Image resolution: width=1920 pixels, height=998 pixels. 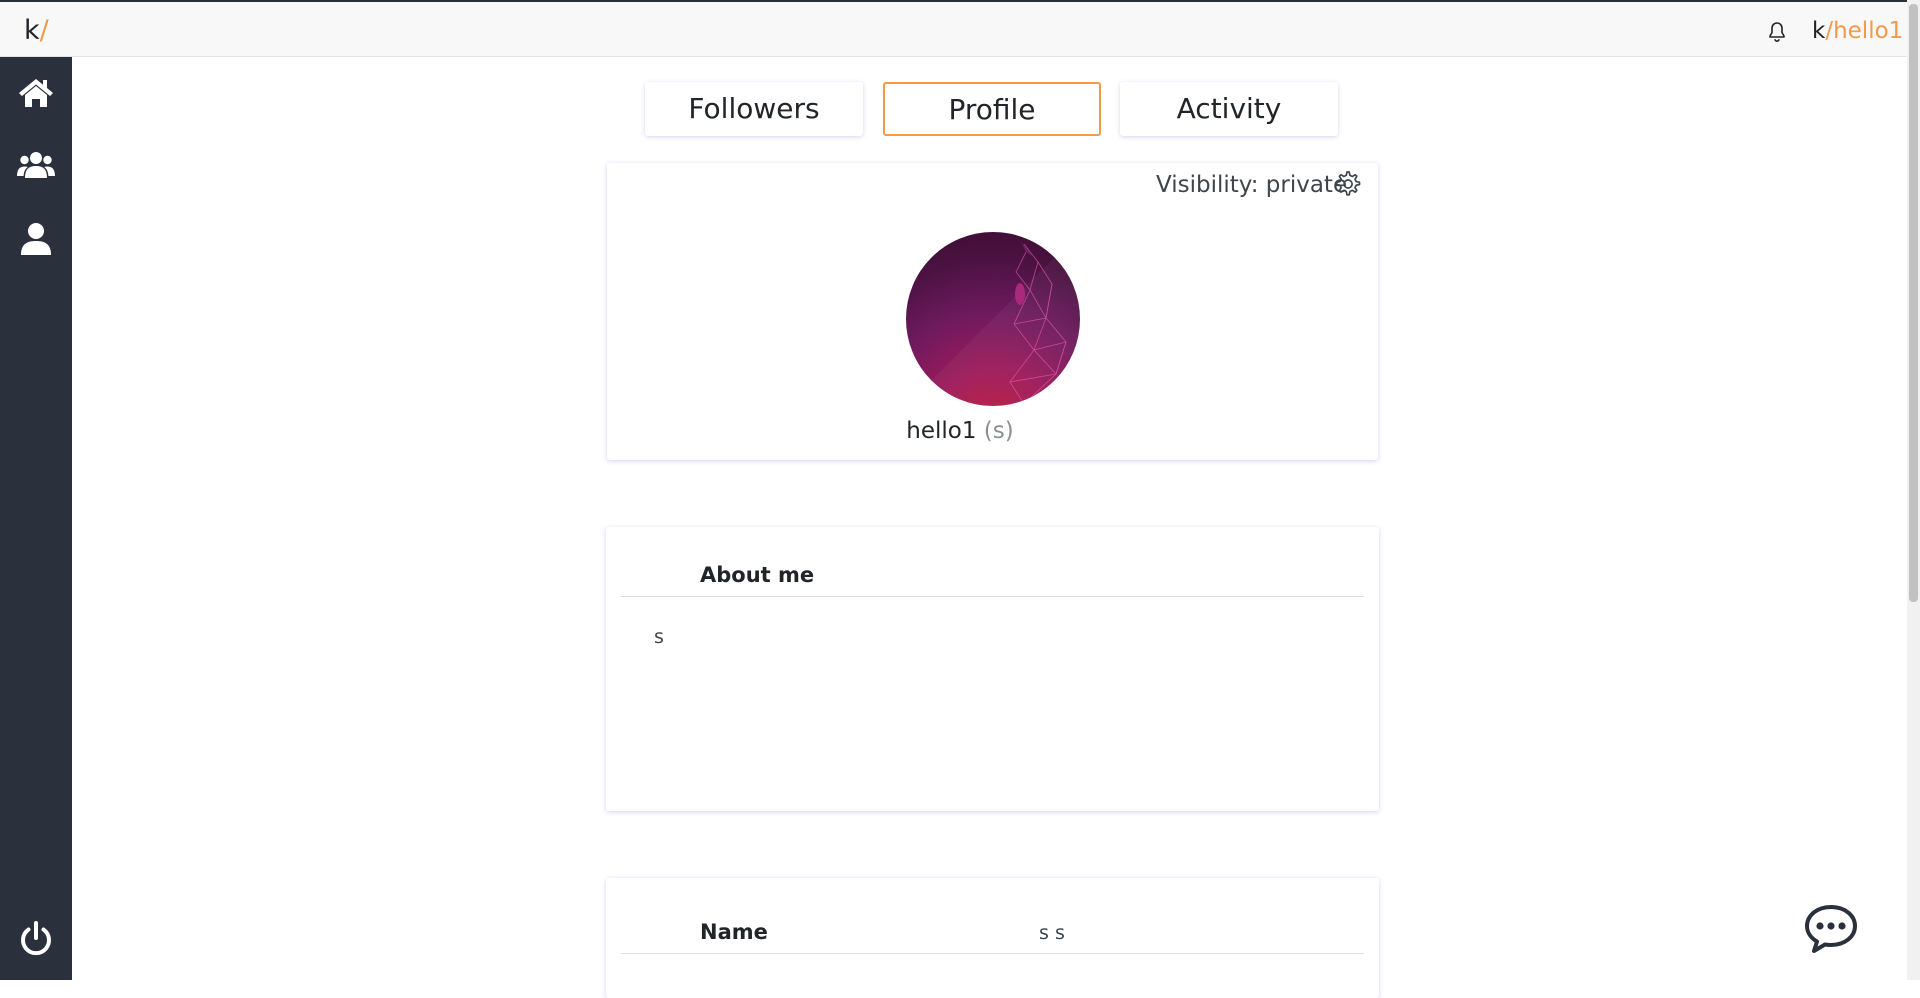 What do you see at coordinates (993, 319) in the screenshot?
I see `avatar` at bounding box center [993, 319].